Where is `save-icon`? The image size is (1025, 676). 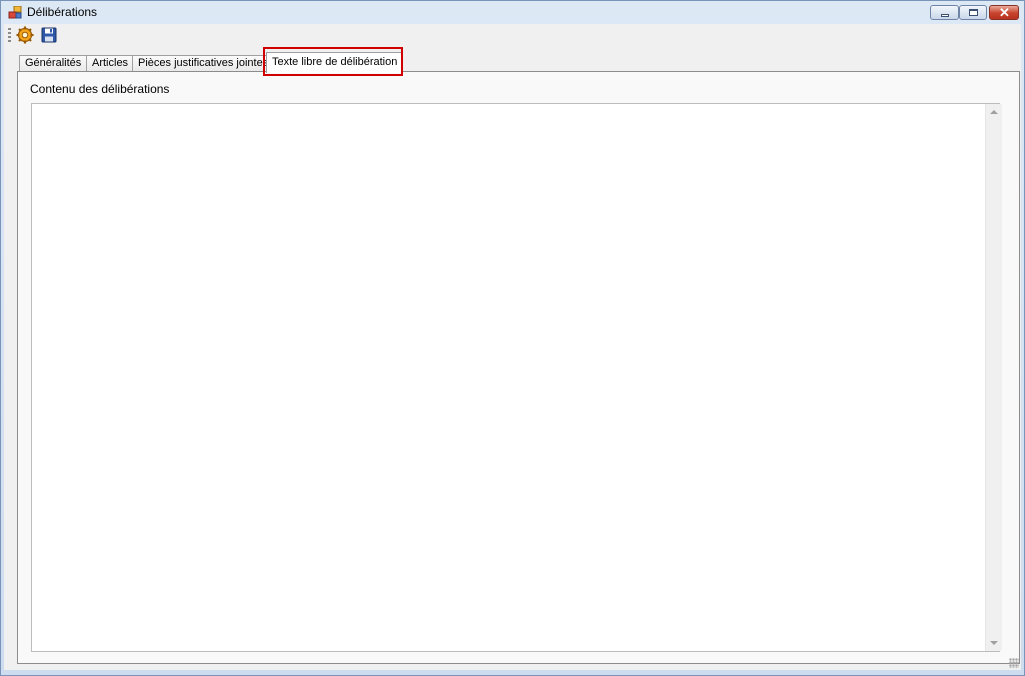
save-icon is located at coordinates (49, 35).